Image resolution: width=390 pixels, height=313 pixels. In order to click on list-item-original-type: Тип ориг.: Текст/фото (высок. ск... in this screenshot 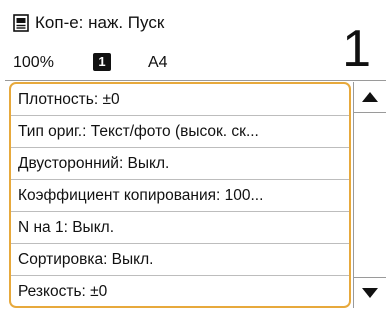, I will do `click(180, 132)`.